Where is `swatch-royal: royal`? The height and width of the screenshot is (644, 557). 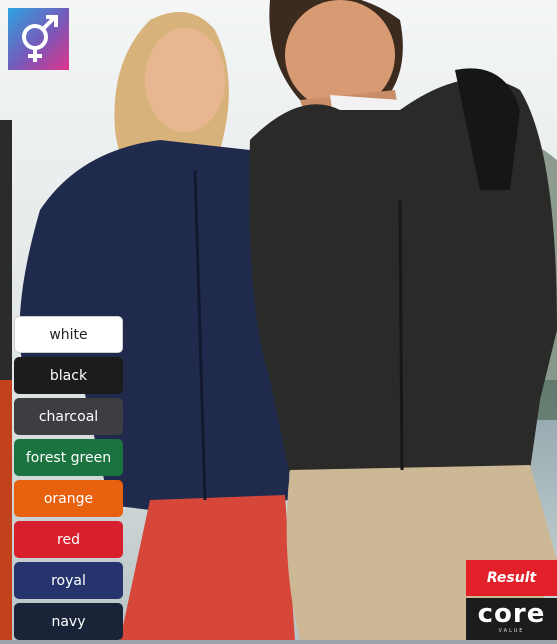
swatch-royal: royal is located at coordinates (68, 580).